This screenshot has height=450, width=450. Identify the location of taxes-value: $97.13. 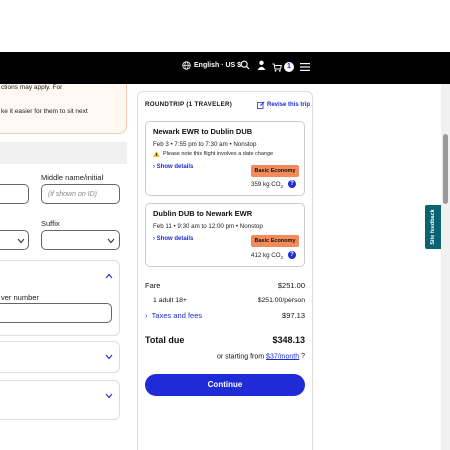
(293, 315).